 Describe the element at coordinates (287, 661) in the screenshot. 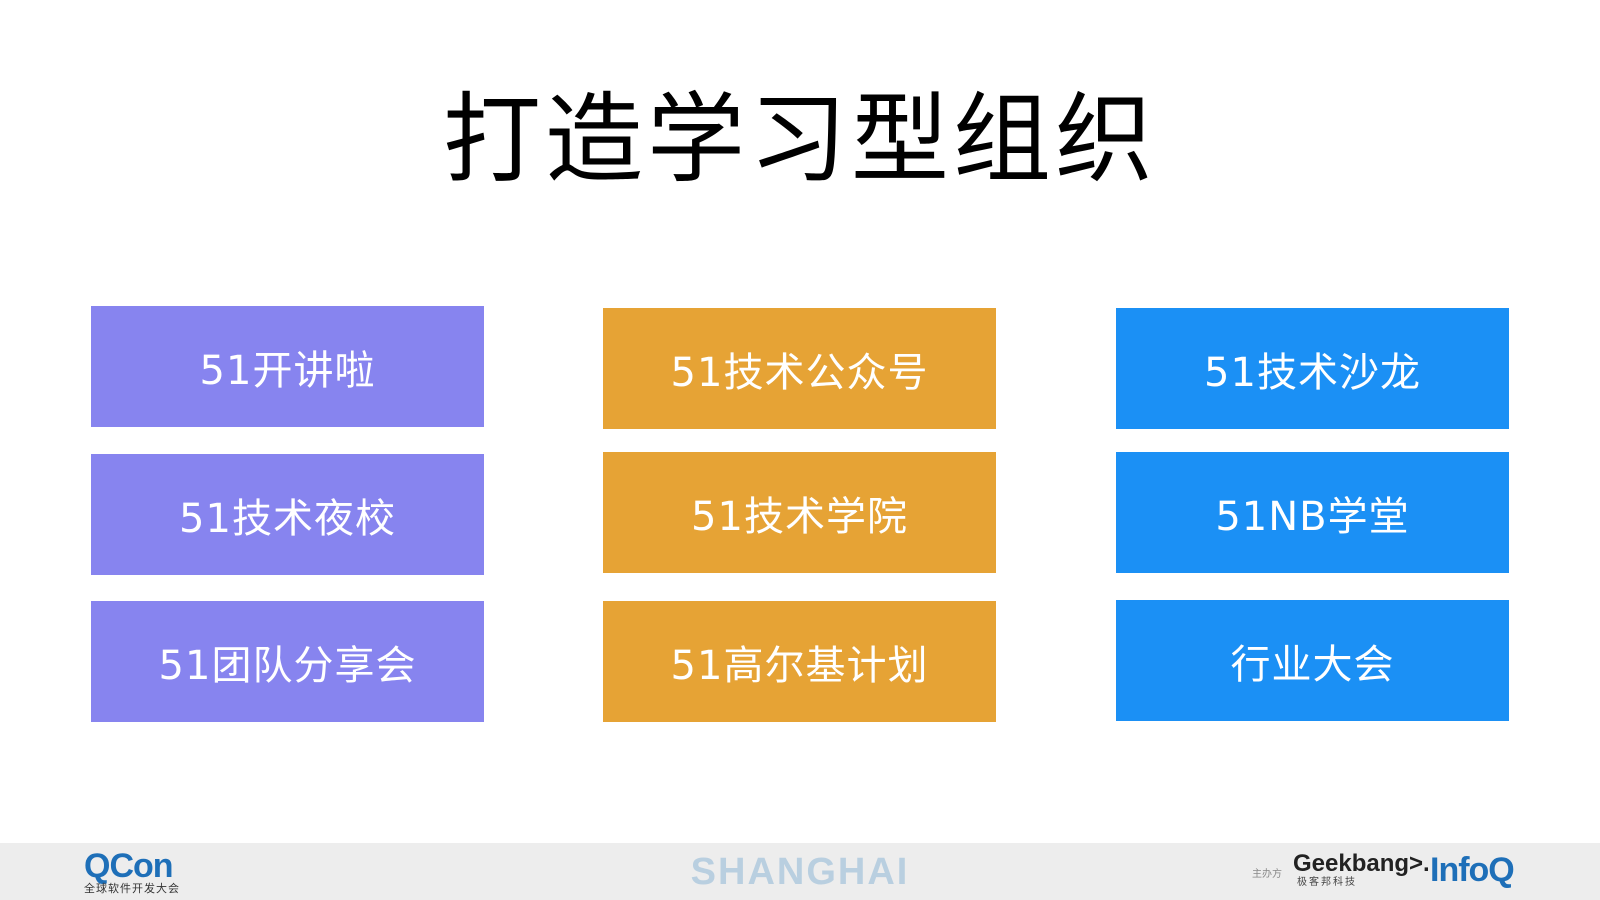

I see `card-51-tuandui-fenxianghui: 51团队分享会` at that location.